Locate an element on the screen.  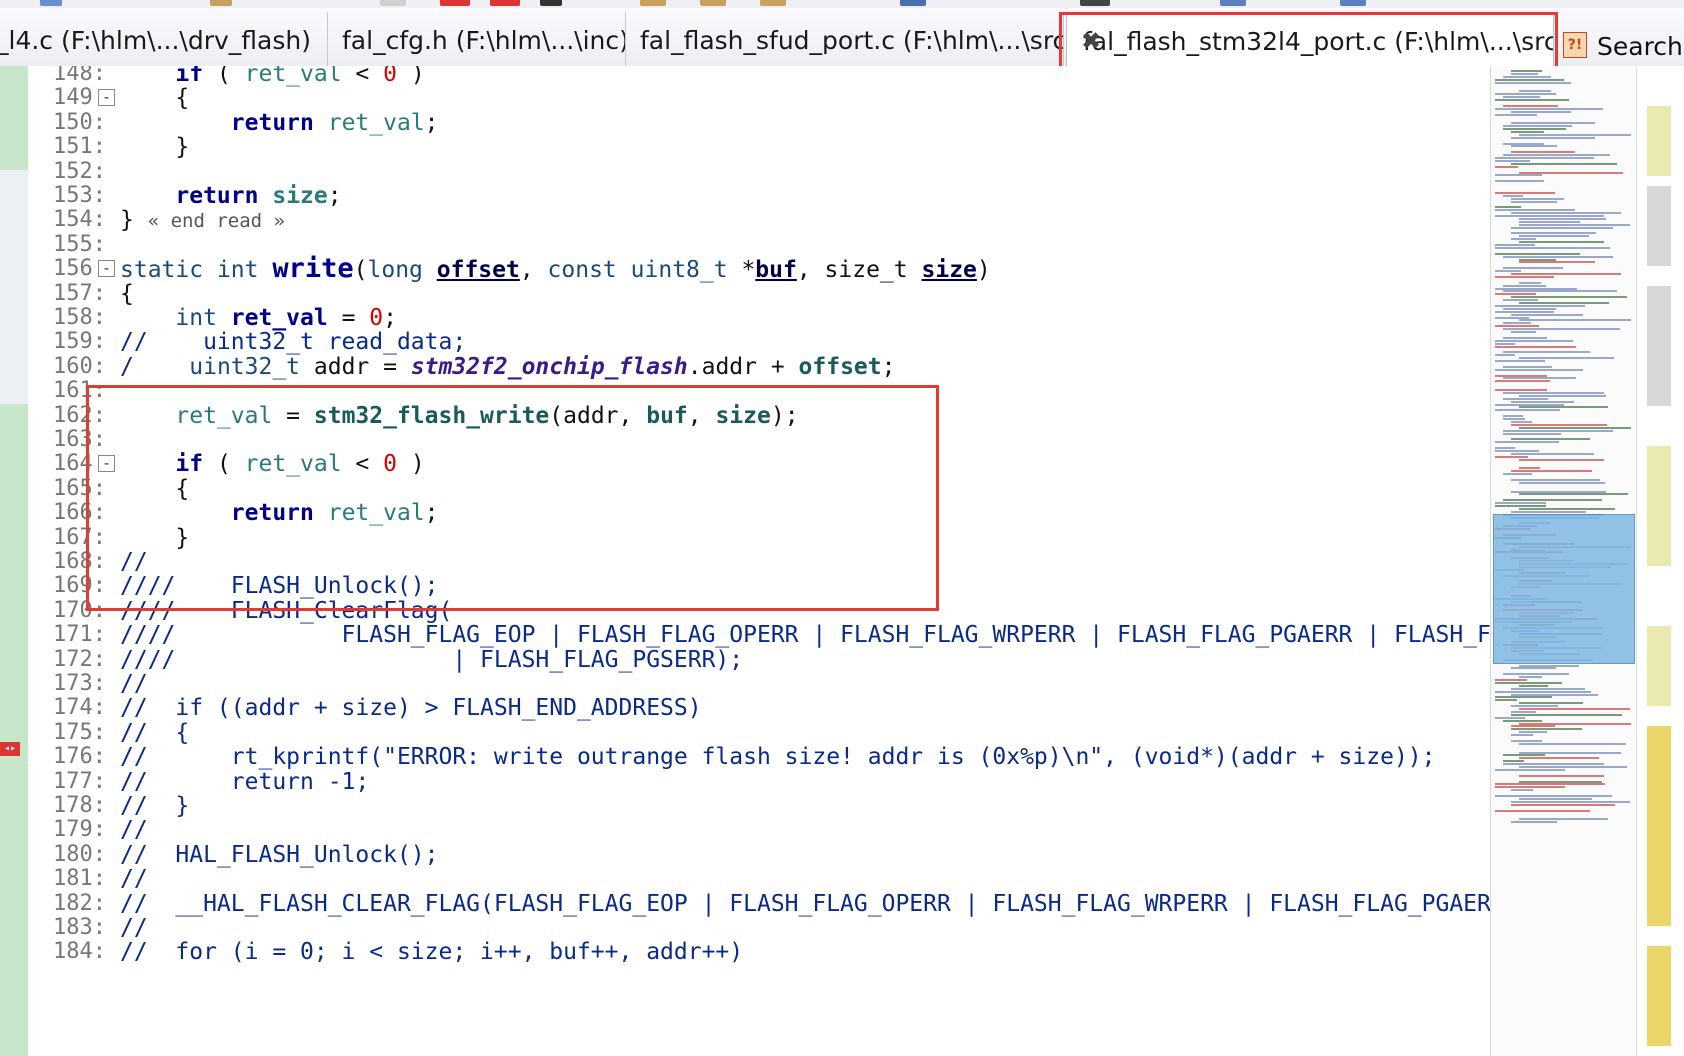
code-line: 163: is located at coordinates (745, 440).